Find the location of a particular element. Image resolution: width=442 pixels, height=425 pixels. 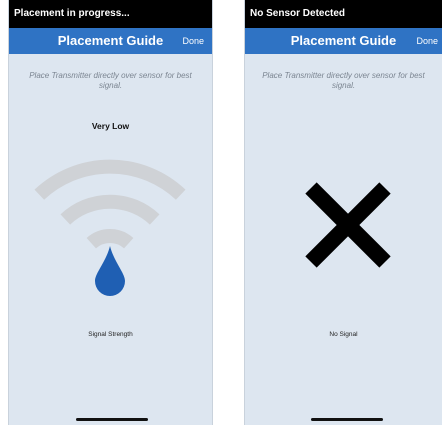

signal-arc-outer is located at coordinates (110, 179).